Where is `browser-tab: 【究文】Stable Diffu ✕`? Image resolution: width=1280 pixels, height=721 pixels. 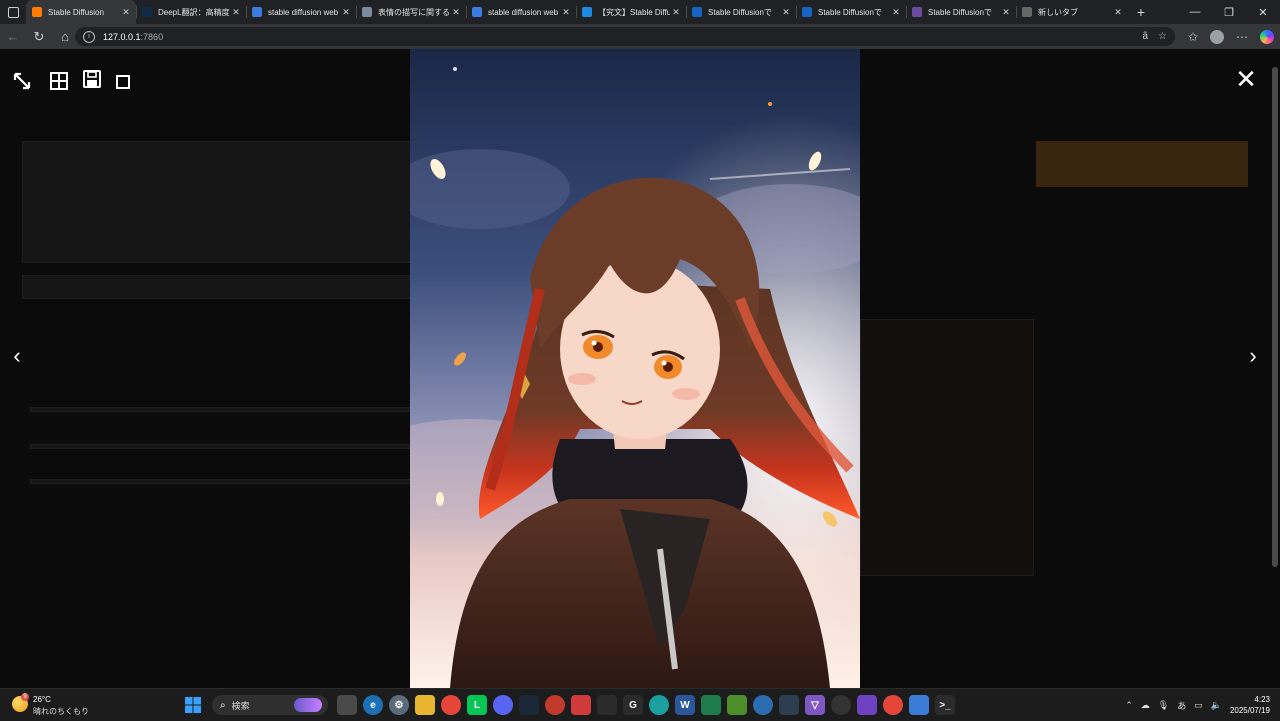 browser-tab: 【究文】Stable Diffu ✕ is located at coordinates (631, 12).